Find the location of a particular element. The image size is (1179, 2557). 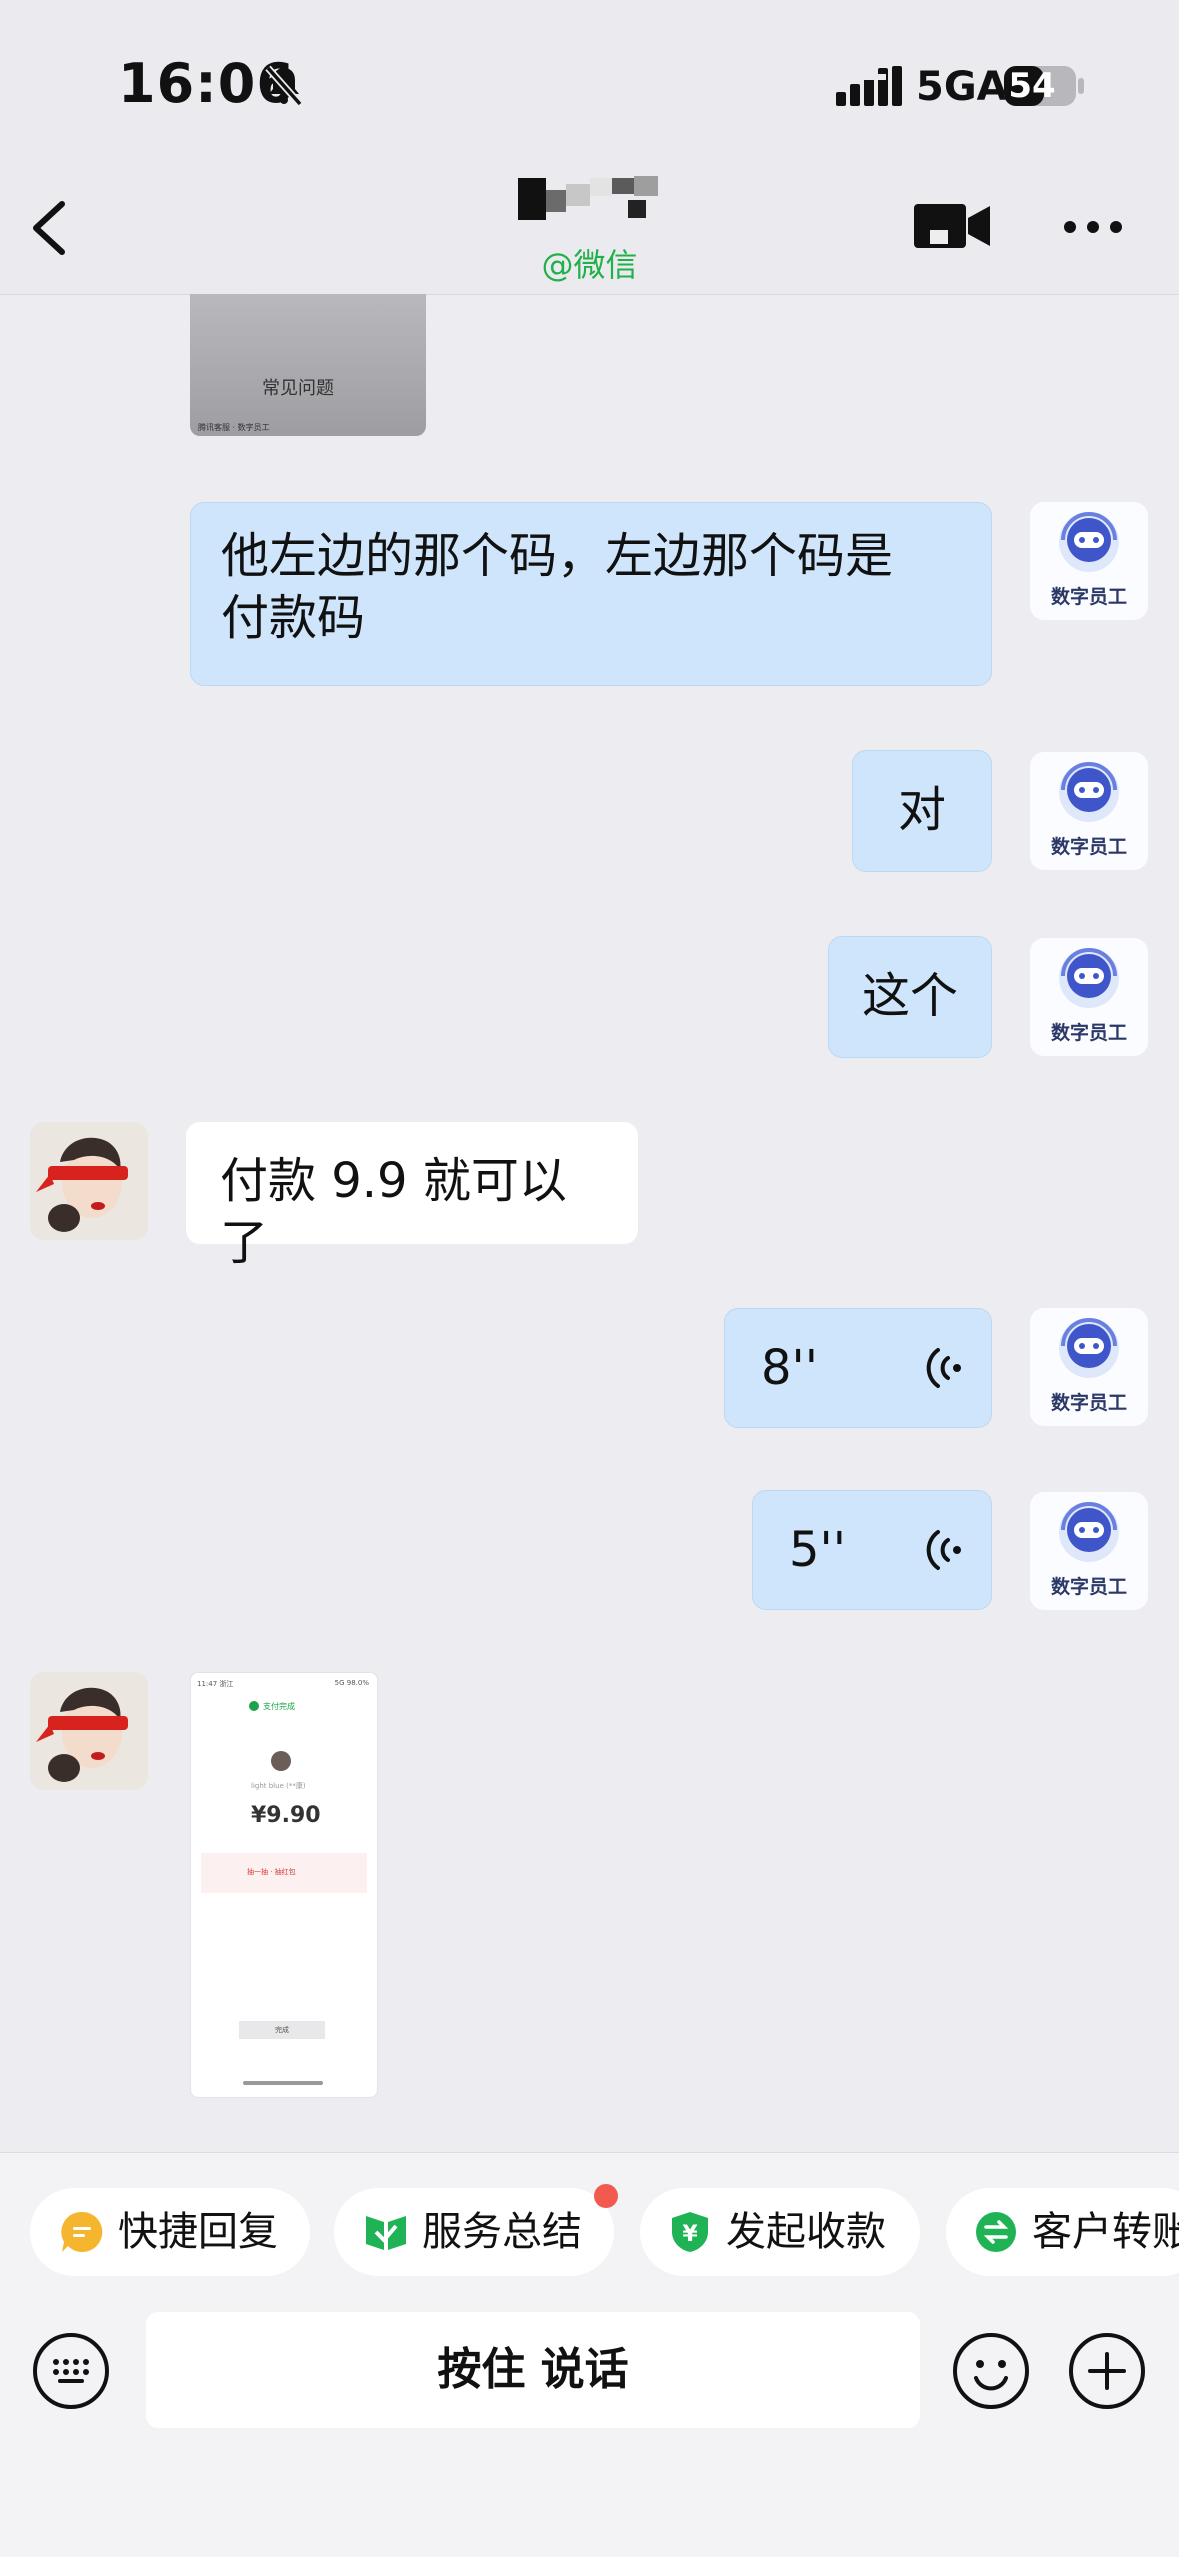

quick-reply-icon is located at coordinates (82, 2231).